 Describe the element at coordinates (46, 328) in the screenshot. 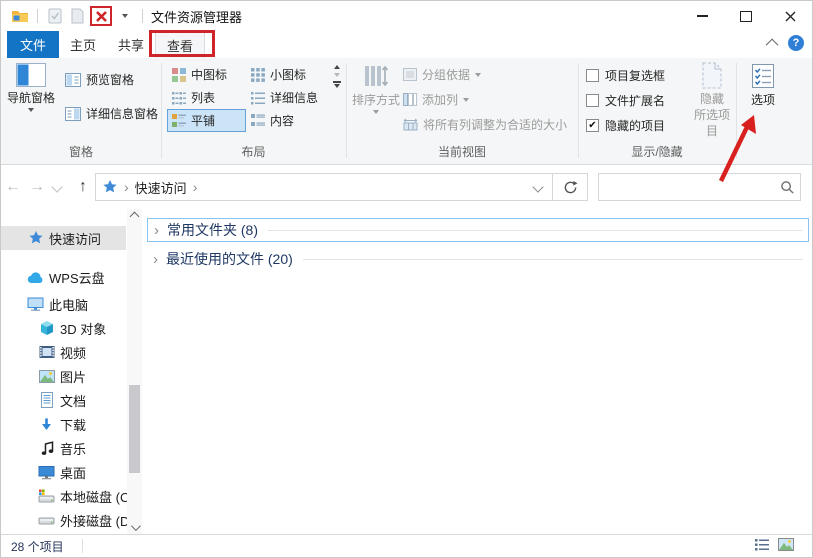

I see `cube-icon` at that location.